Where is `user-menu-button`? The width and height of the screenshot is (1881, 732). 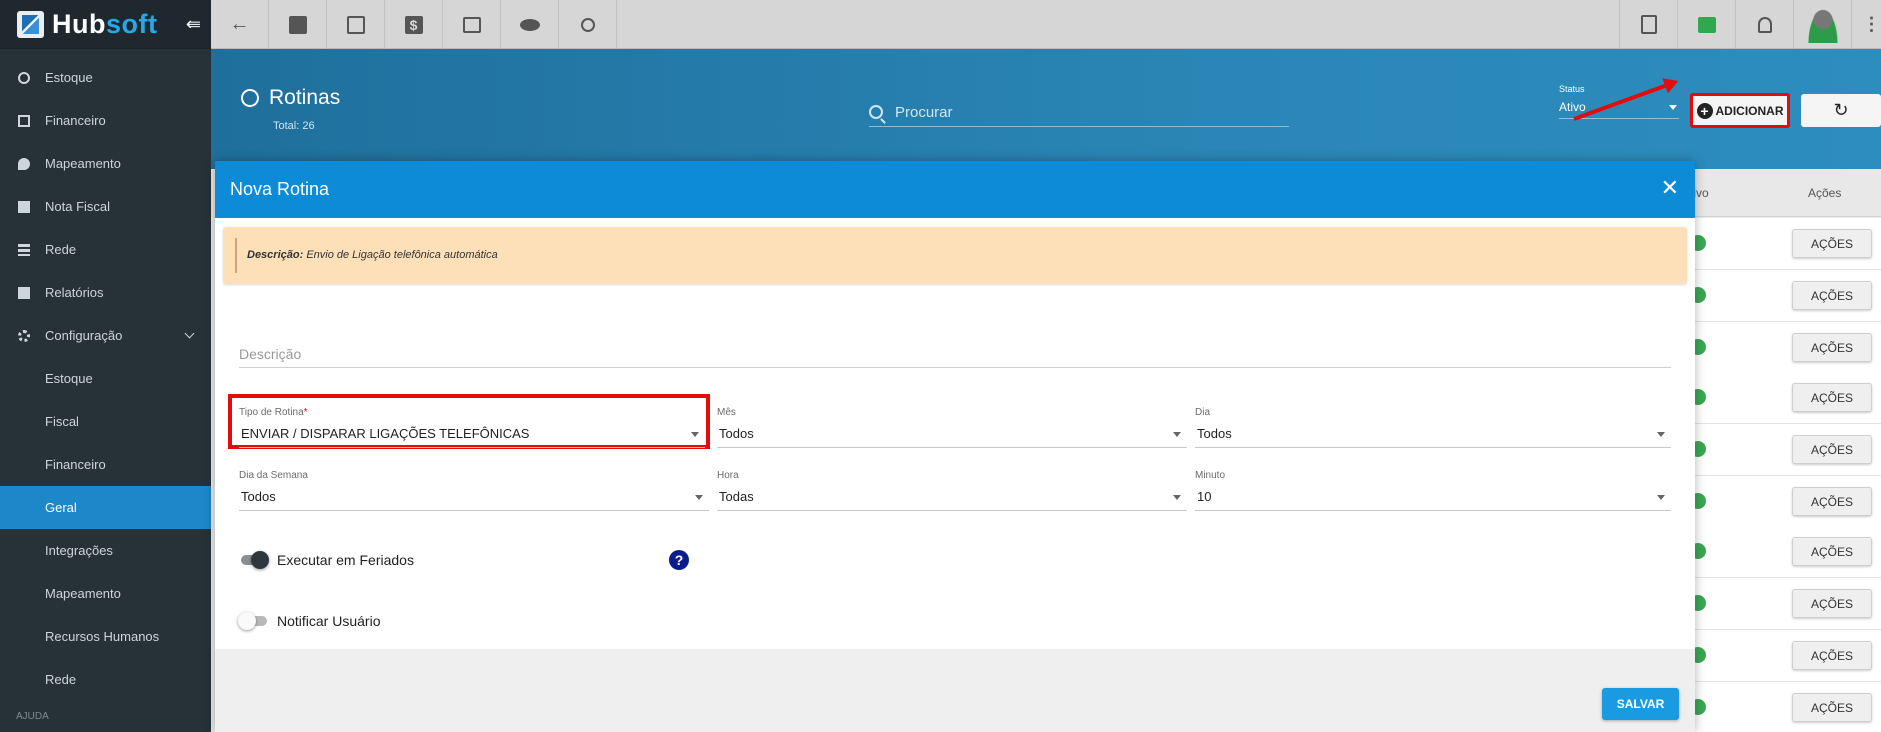 user-menu-button is located at coordinates (1822, 24).